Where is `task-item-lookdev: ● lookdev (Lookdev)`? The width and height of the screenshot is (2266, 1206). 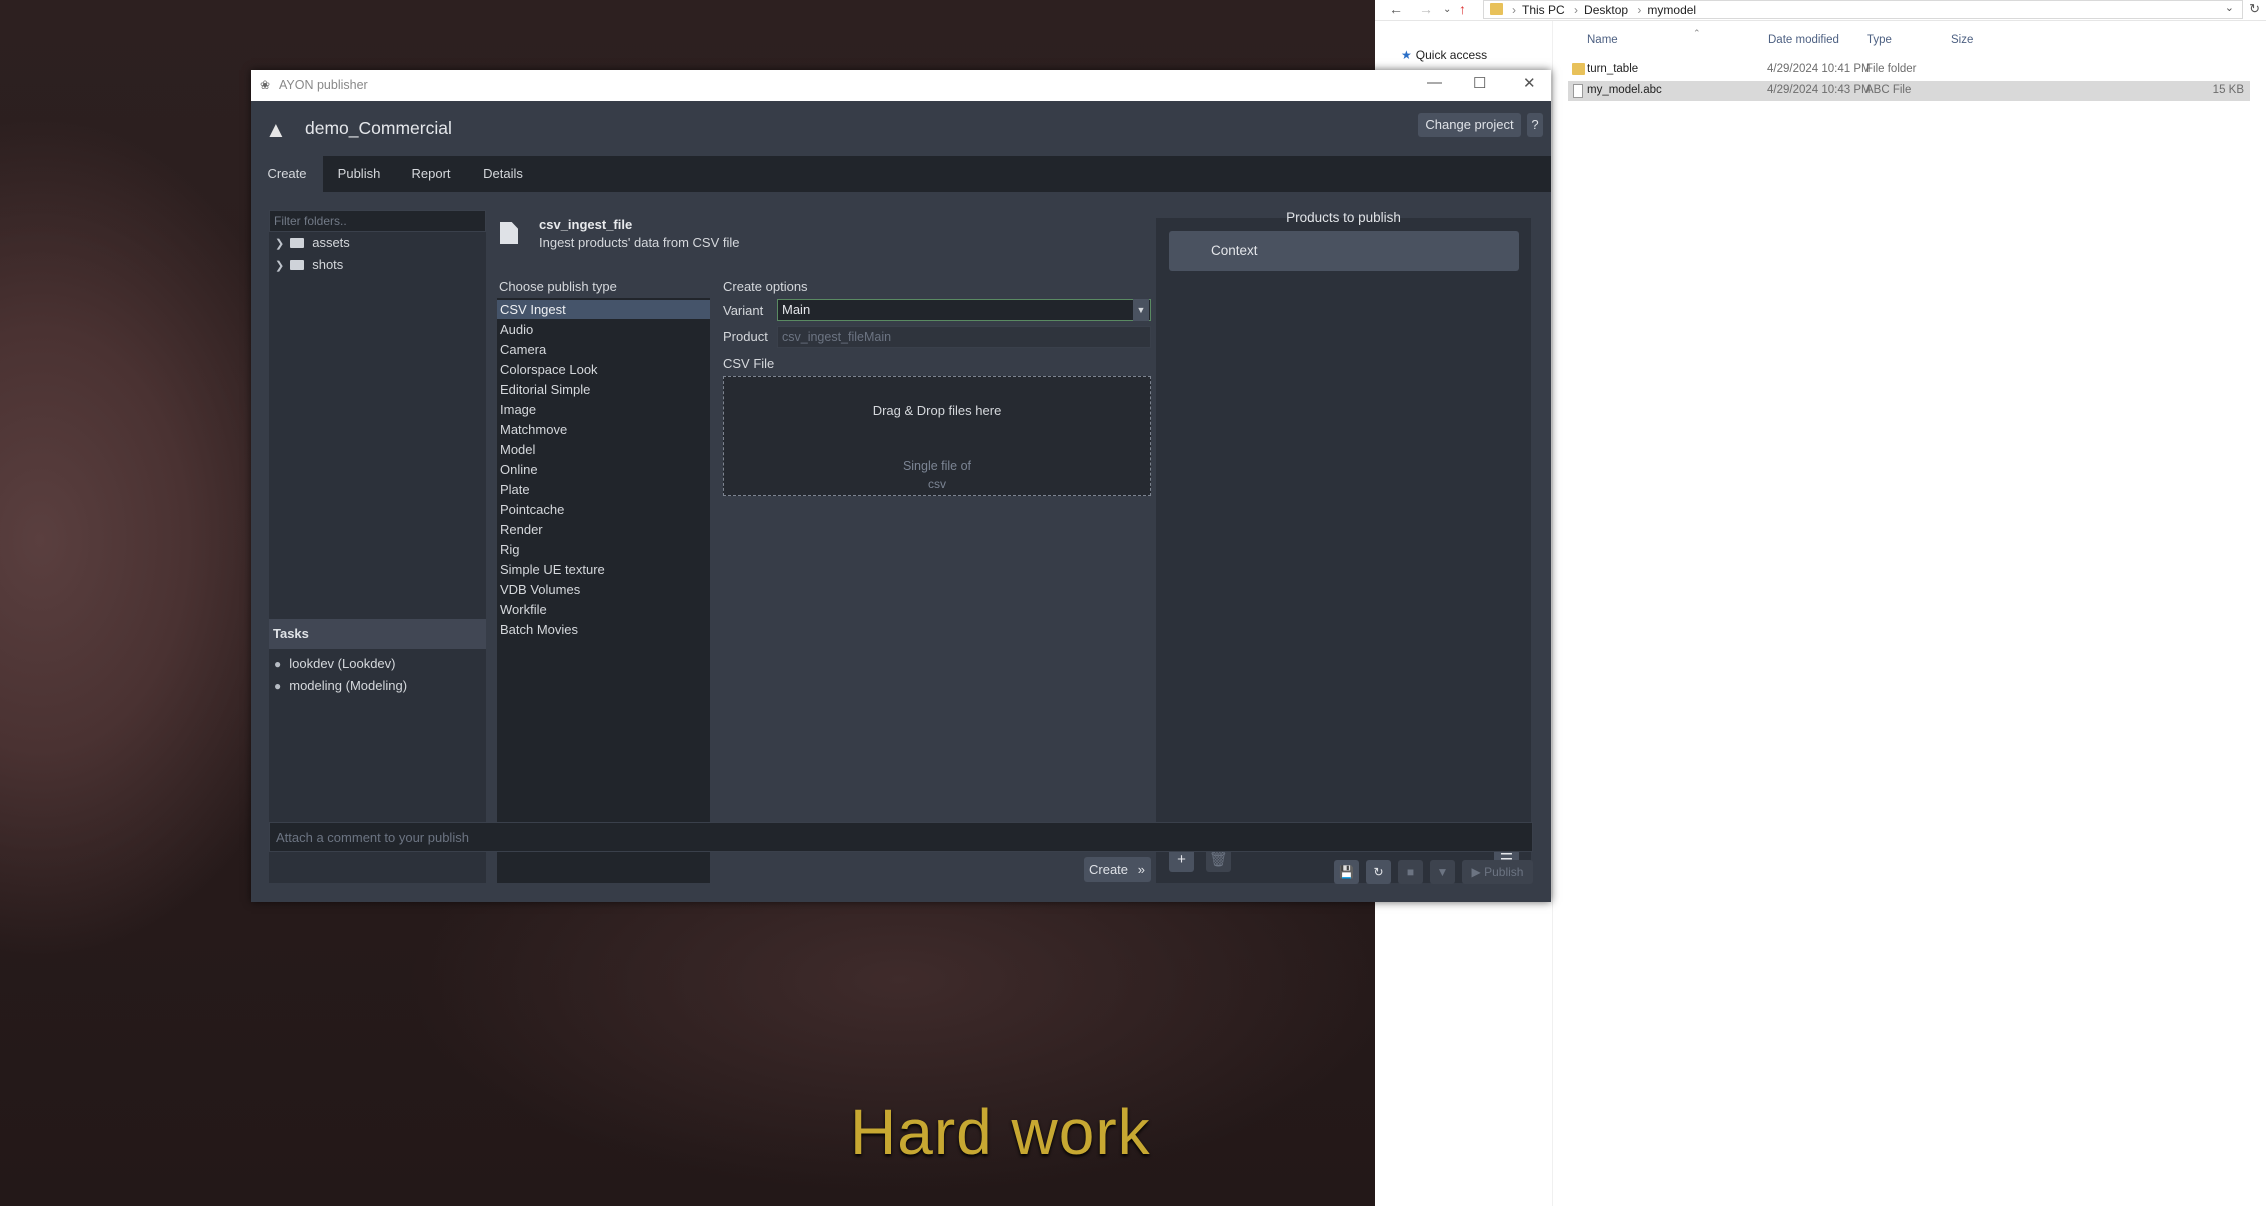 task-item-lookdev: ● lookdev (Lookdev) is located at coordinates (334, 663).